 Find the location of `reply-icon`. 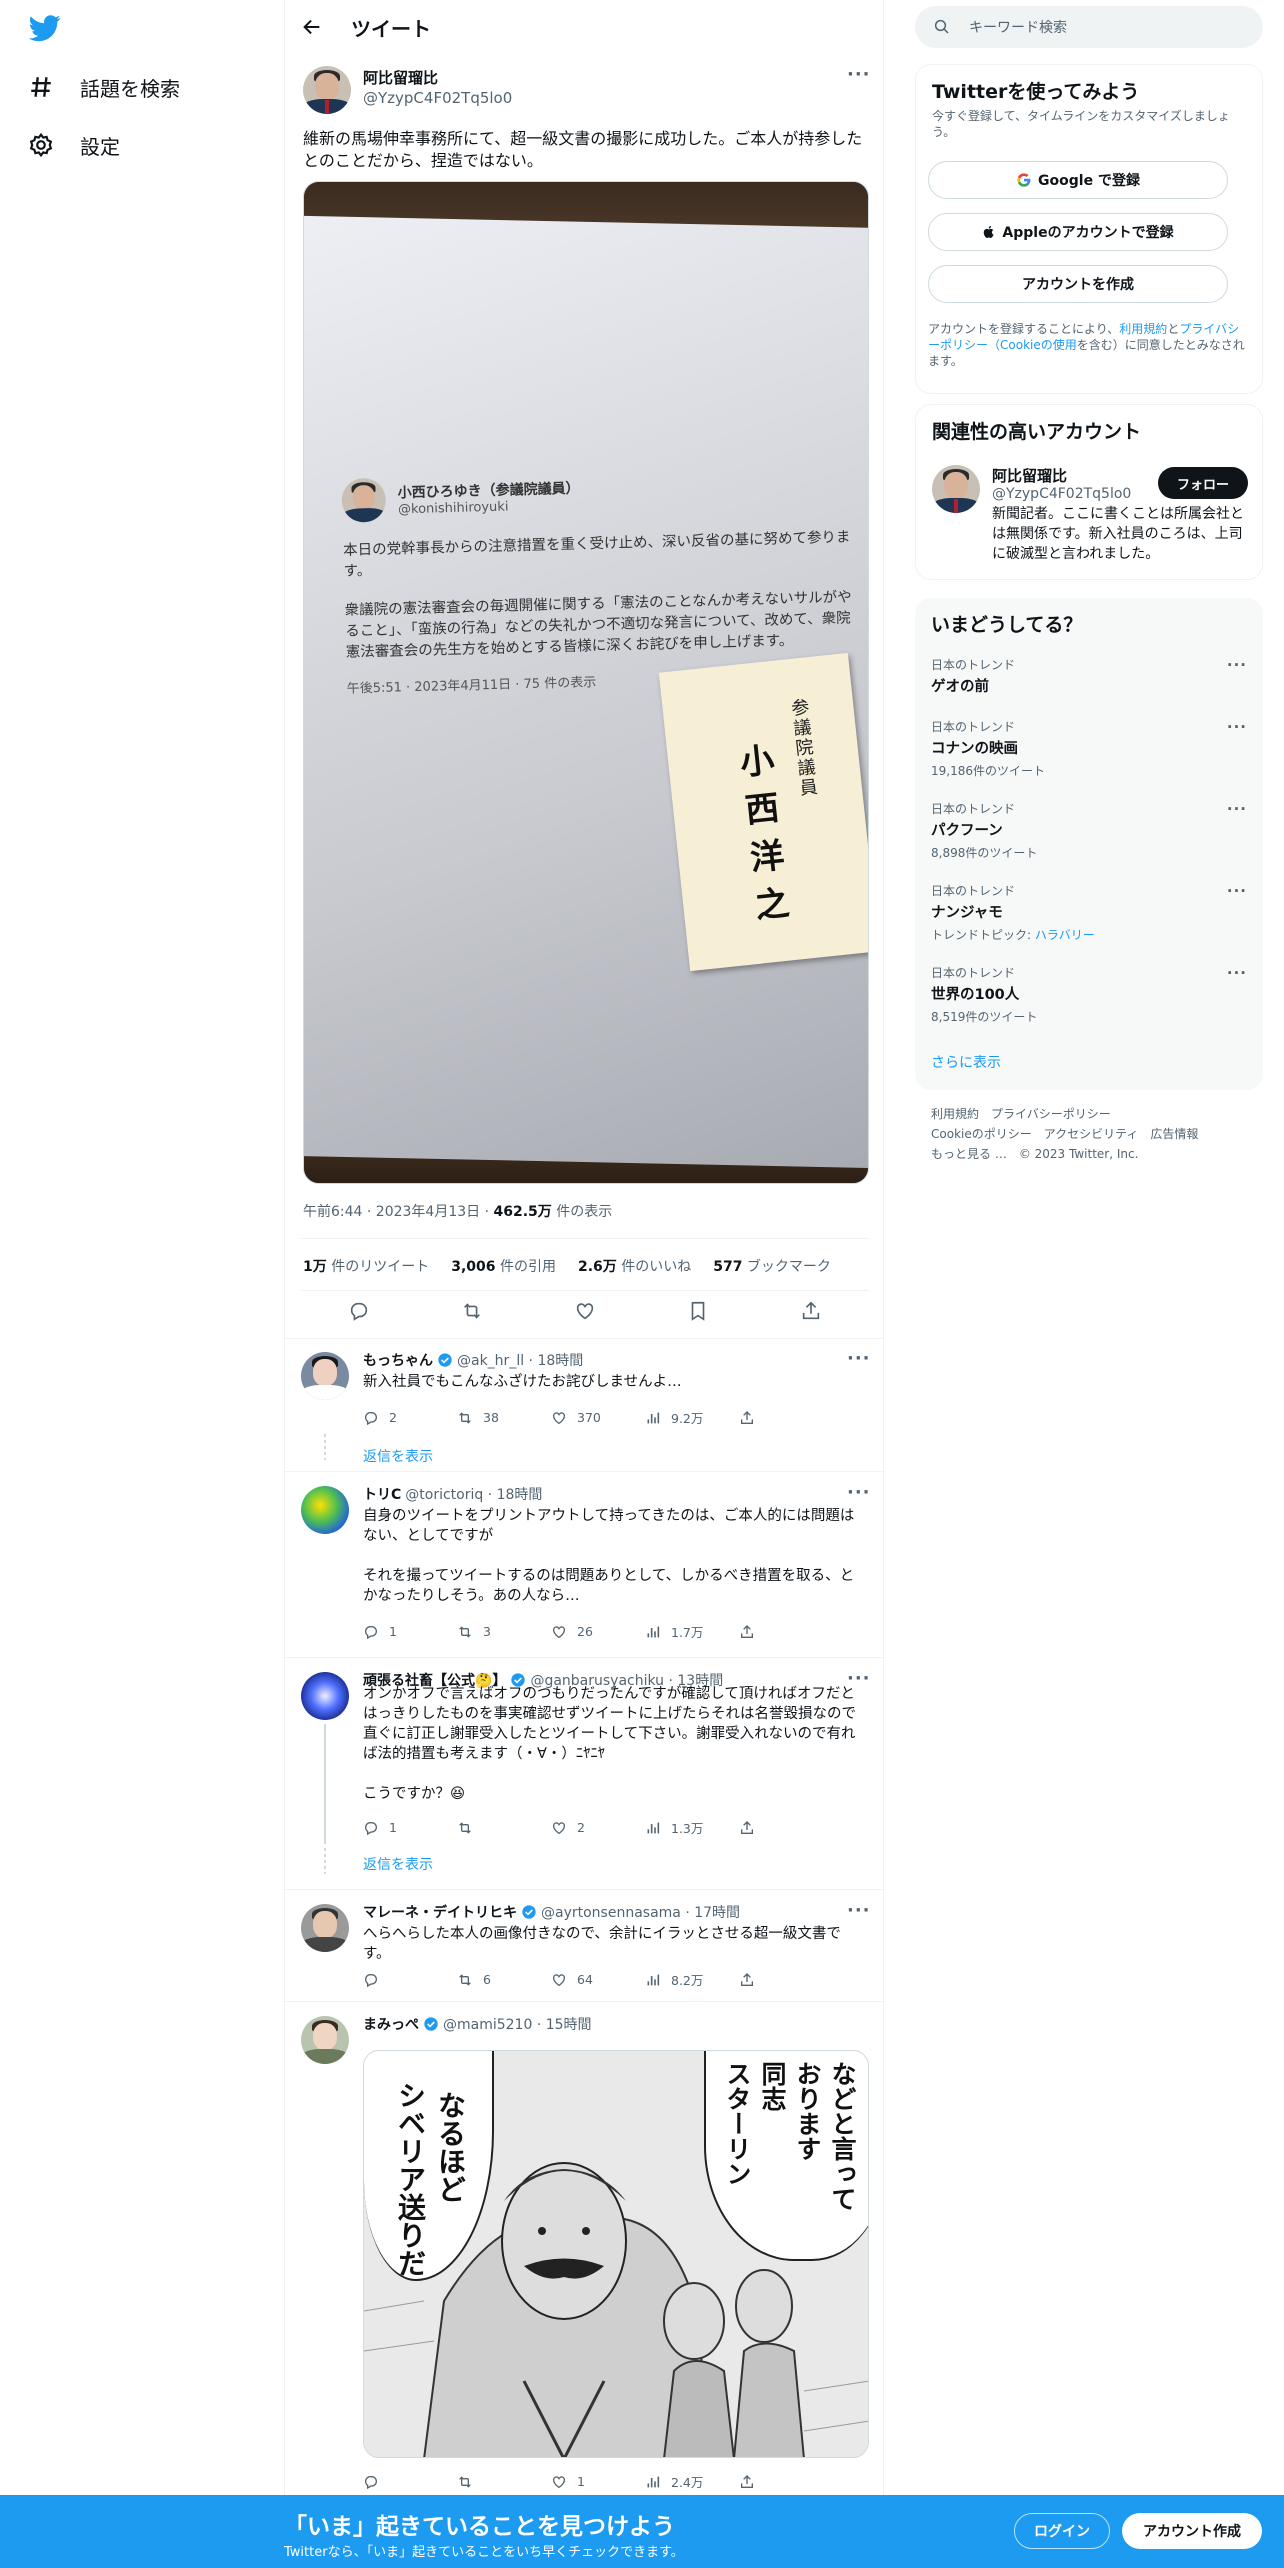

reply-icon is located at coordinates (359, 1311).